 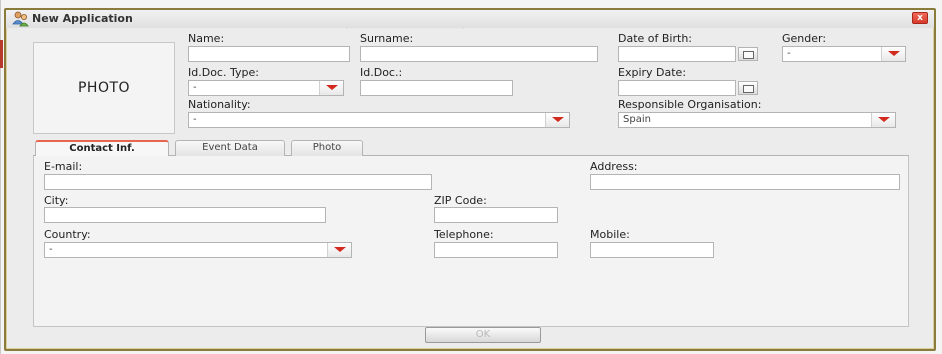 I want to click on photo-placeholder: PHOTO, so click(x=104, y=88).